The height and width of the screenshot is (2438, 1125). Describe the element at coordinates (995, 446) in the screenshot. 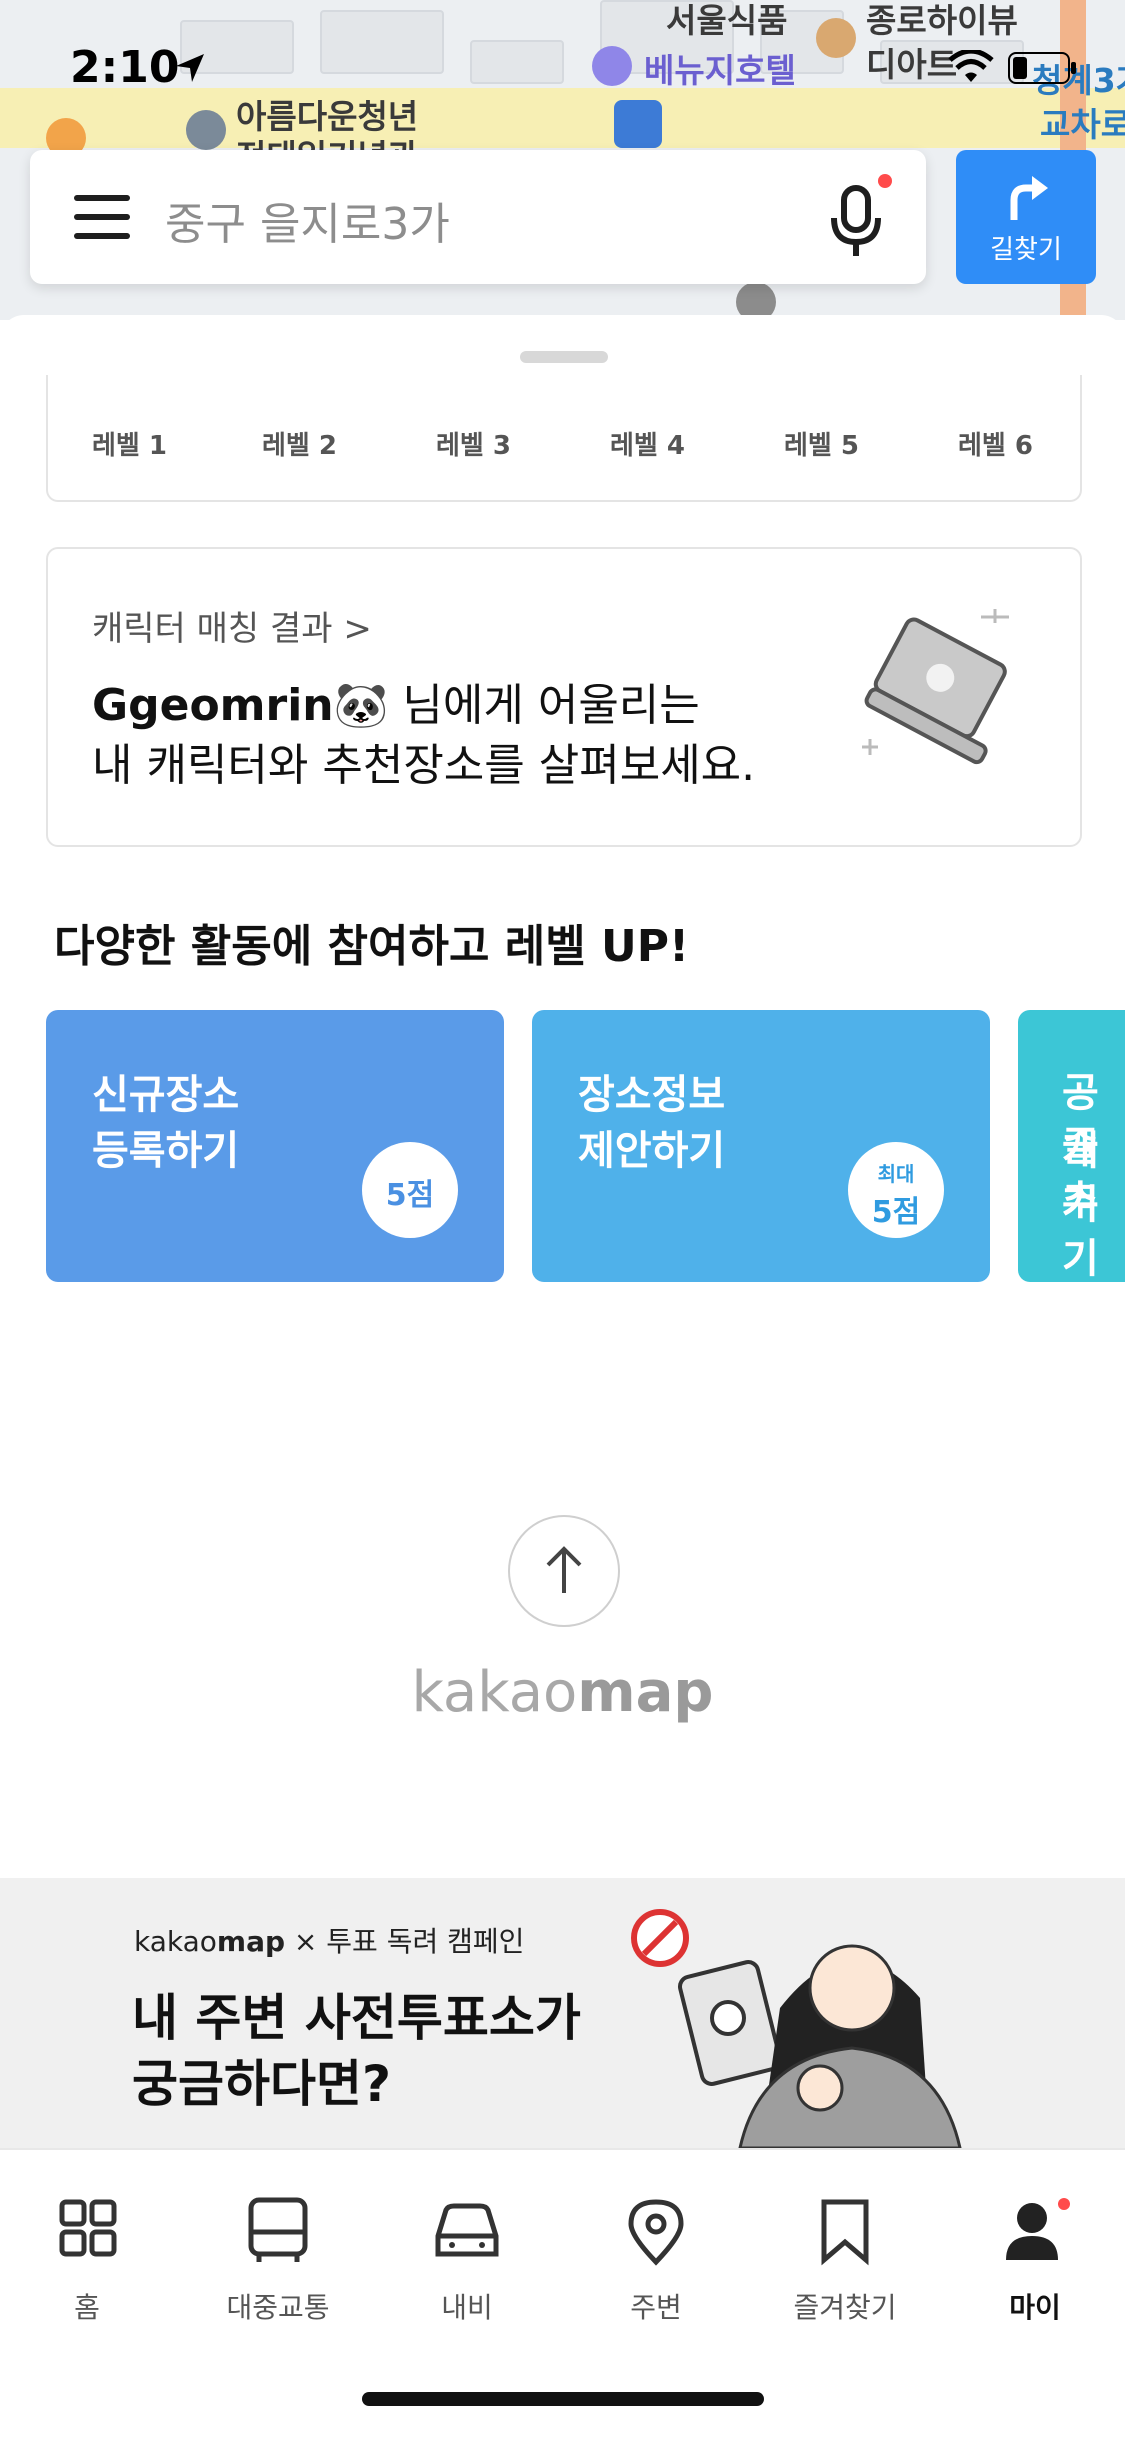

I see `level-label: 레벨 6` at that location.